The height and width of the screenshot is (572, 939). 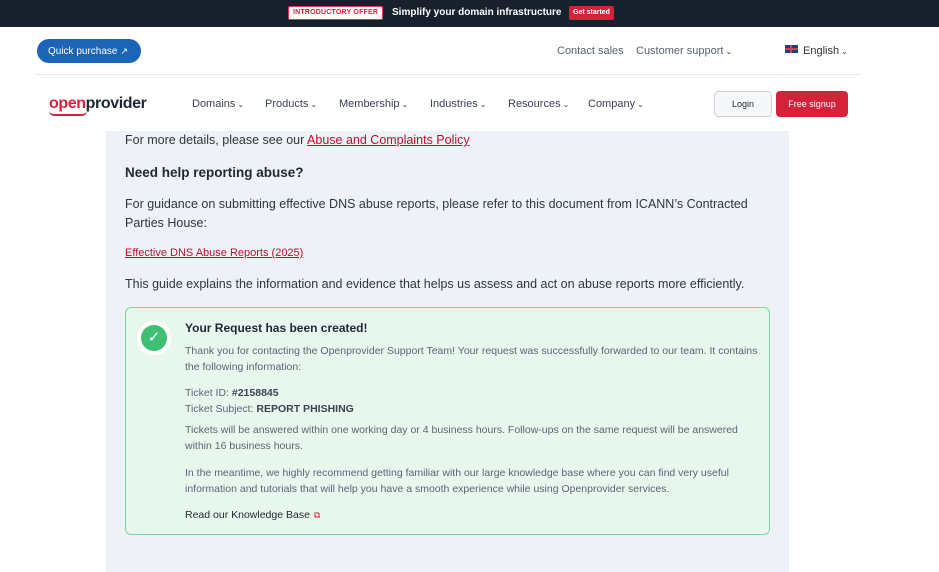 I want to click on language-selector: English ⌄, so click(x=816, y=51).